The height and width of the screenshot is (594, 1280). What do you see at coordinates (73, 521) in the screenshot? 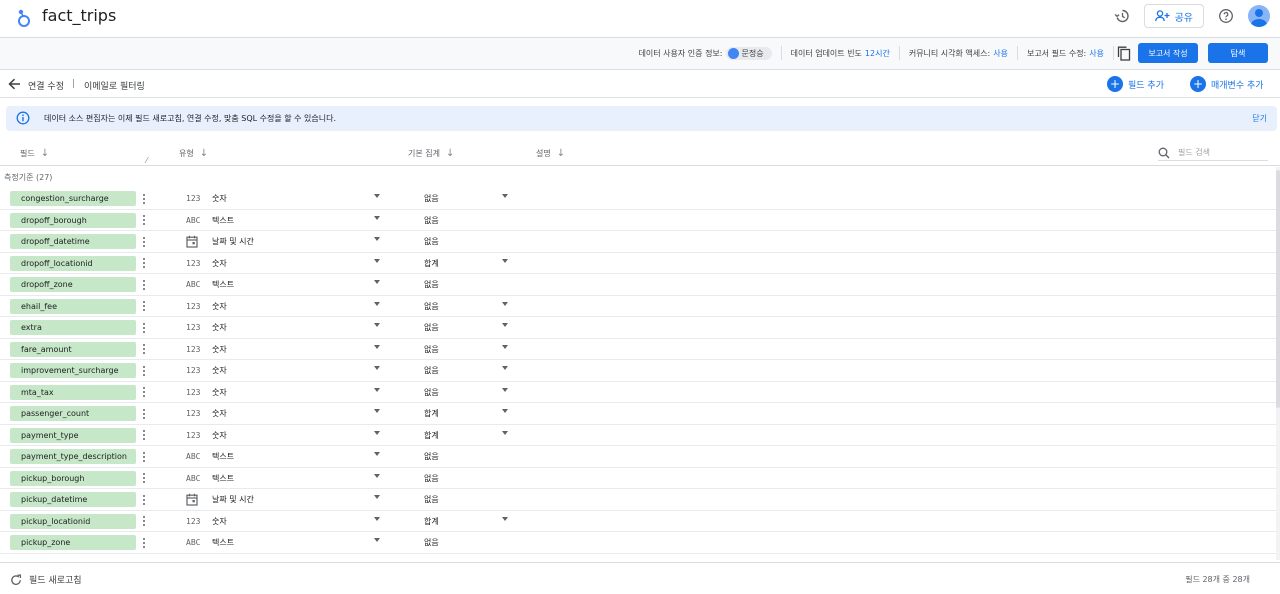
I see `field-name-chip: pickup_locationid` at bounding box center [73, 521].